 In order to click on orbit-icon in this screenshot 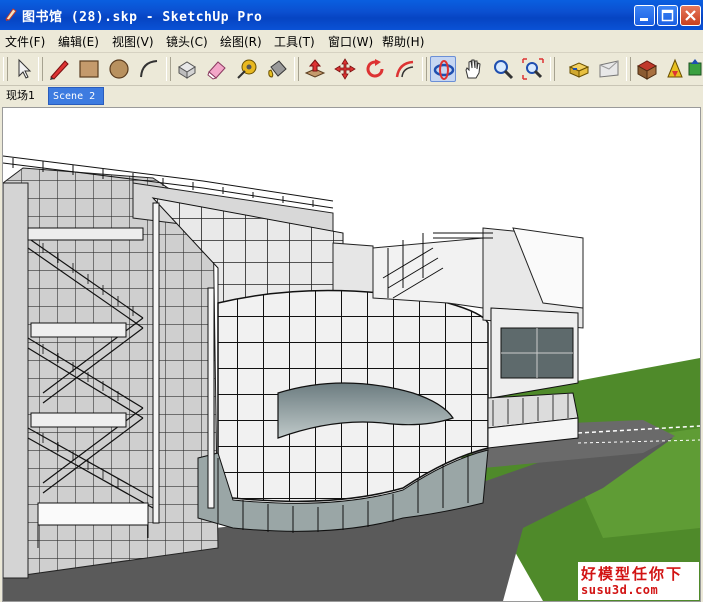, I will do `click(444, 70)`.